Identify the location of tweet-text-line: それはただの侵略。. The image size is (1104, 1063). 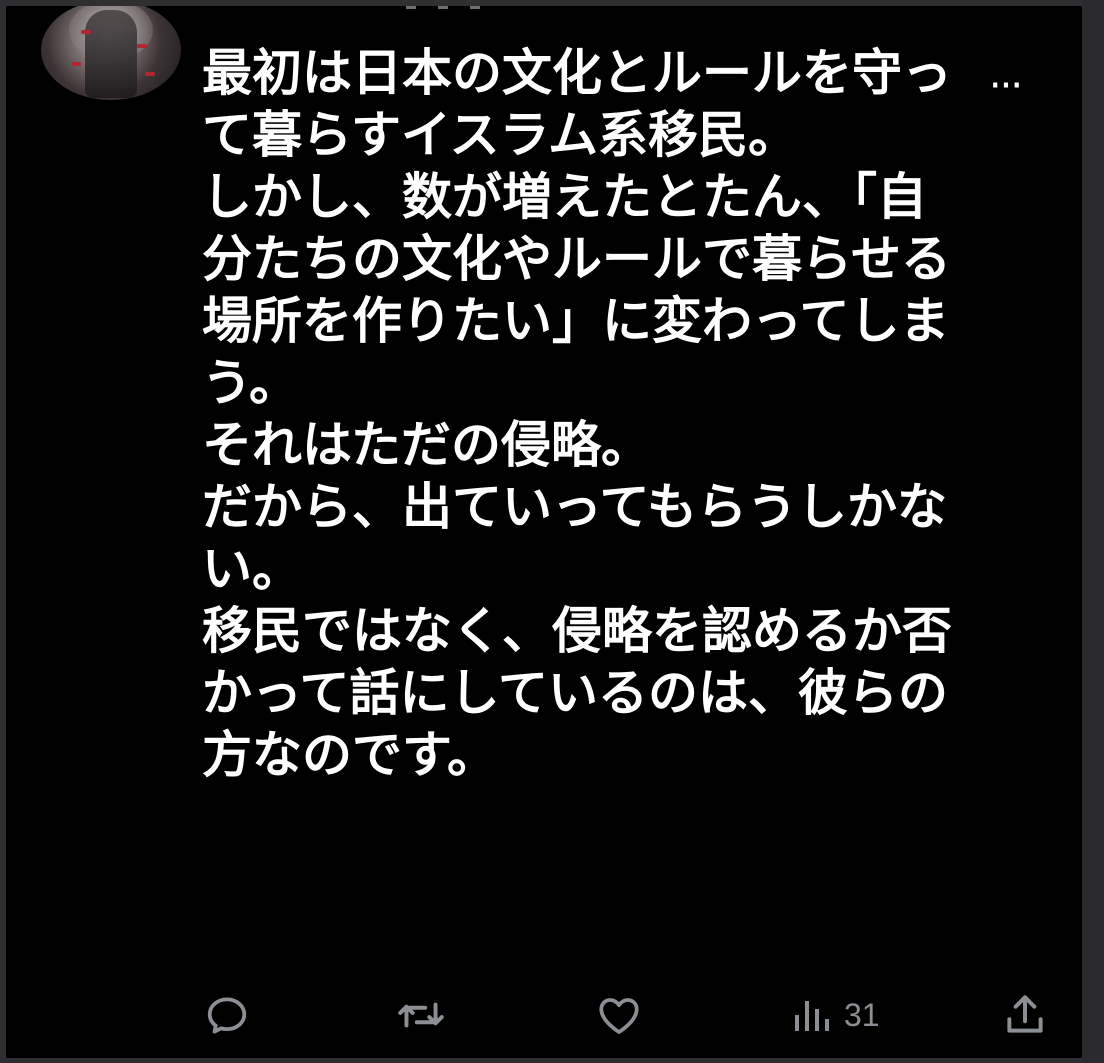
(426, 445).